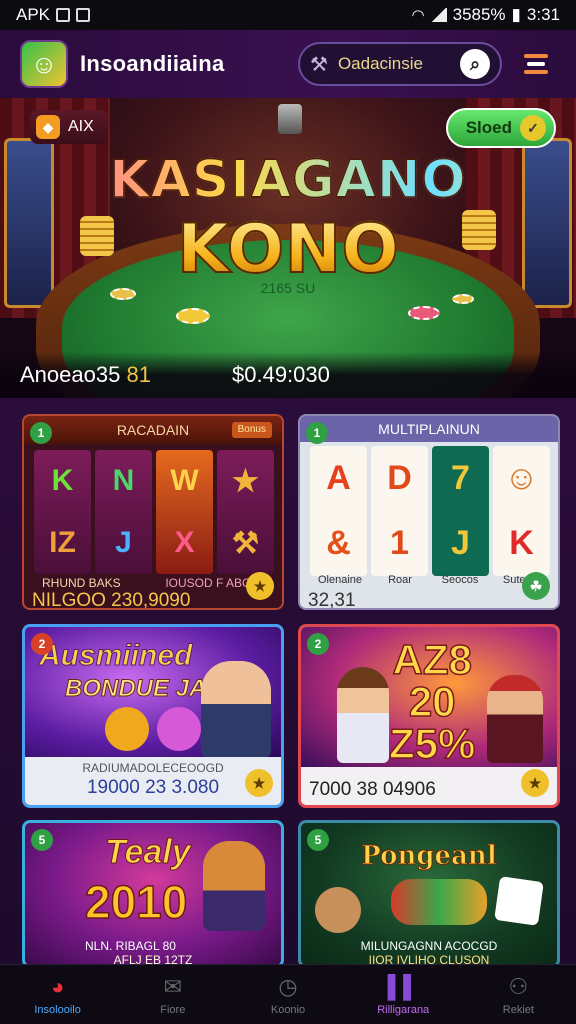 Image resolution: width=576 pixels, height=1024 pixels. Describe the element at coordinates (153, 768) in the screenshot. I see `card-subtitle: RADIUMADOLECEOOGD` at that location.